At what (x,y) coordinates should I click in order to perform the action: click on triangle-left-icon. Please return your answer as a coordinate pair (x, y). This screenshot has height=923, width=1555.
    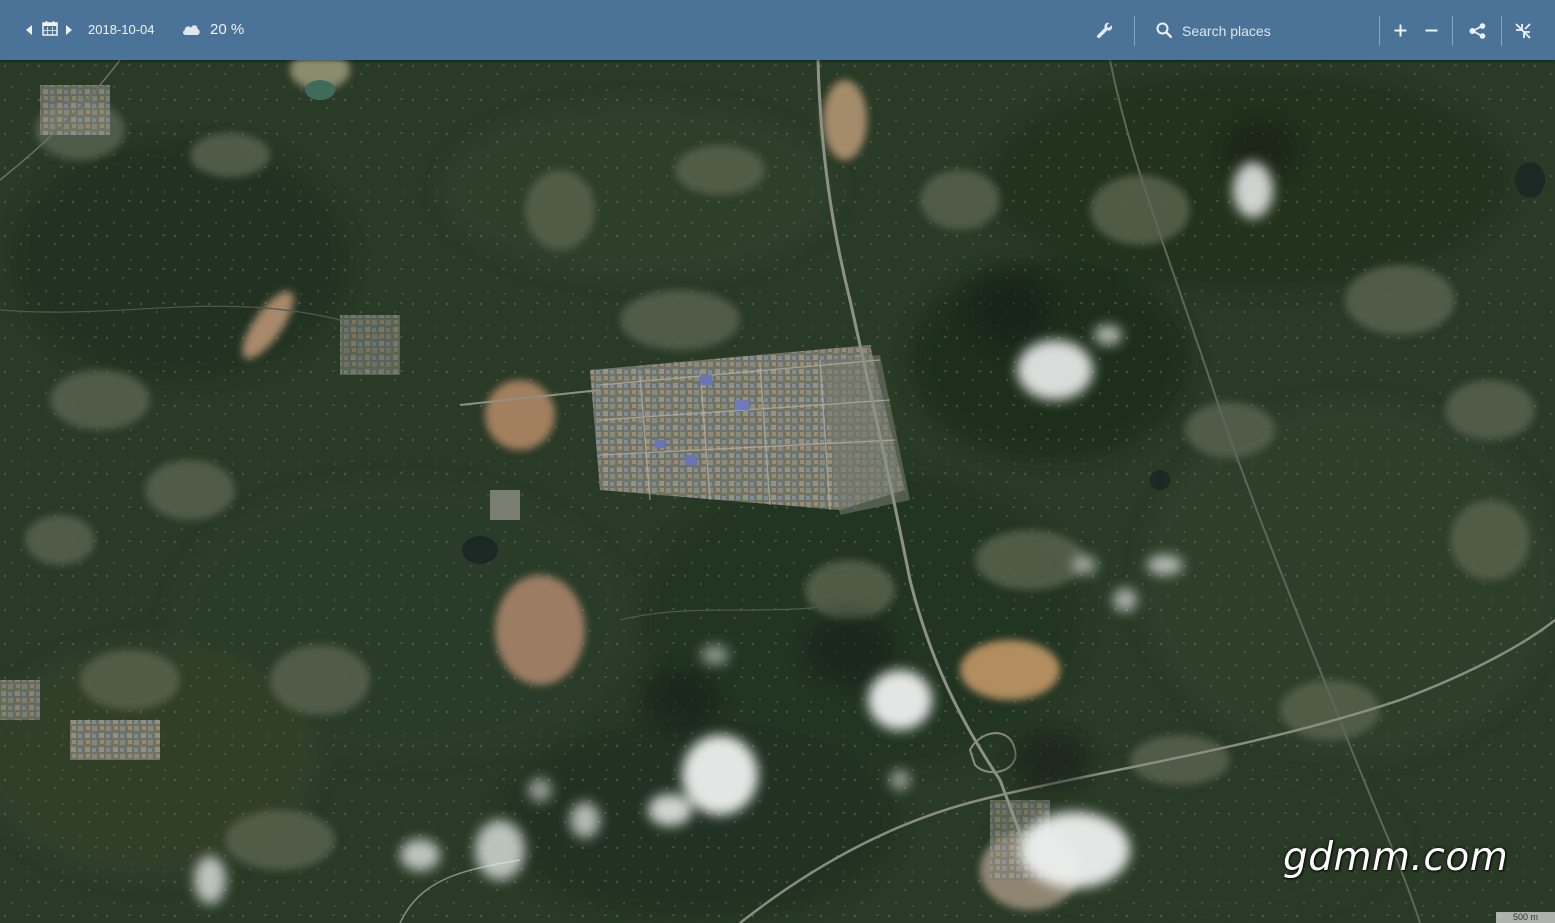
    Looking at the image, I should click on (29, 30).